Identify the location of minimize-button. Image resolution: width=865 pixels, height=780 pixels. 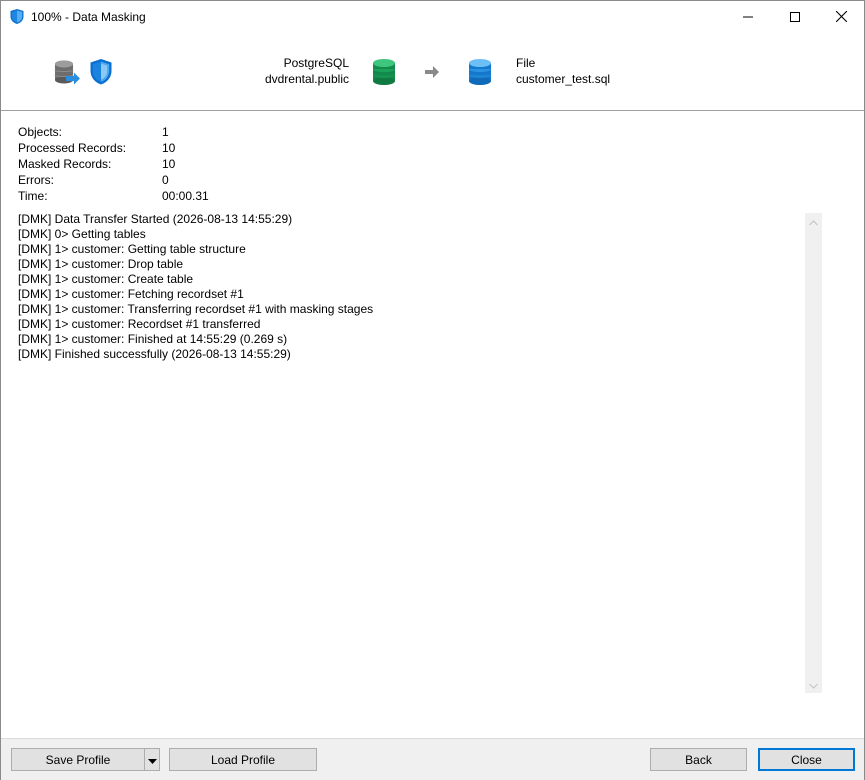
(748, 16).